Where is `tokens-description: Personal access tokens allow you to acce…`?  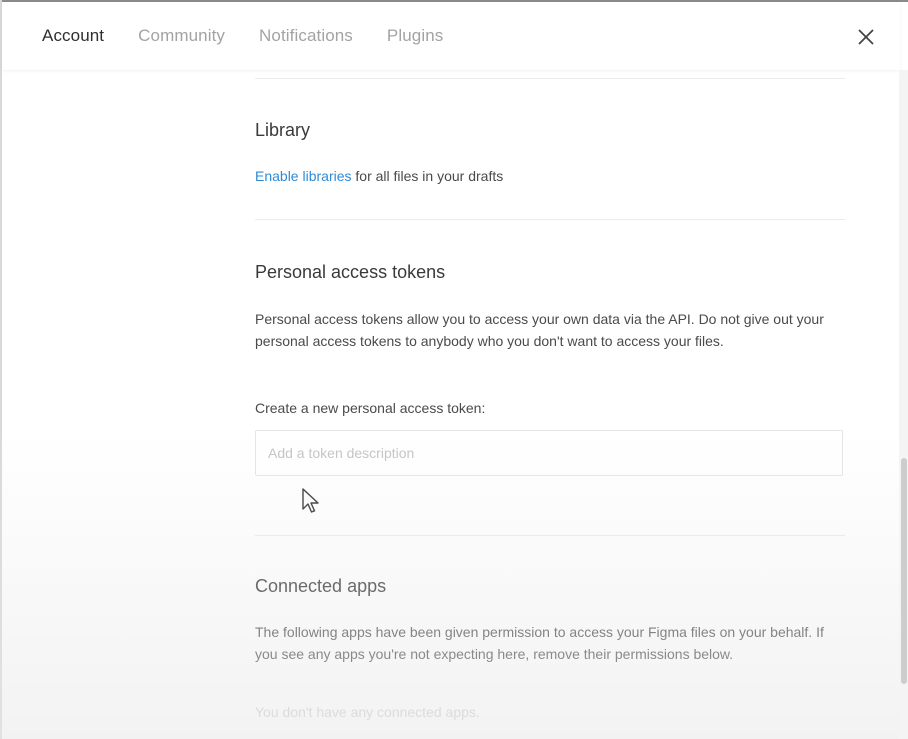
tokens-description: Personal access tokens allow you to acce… is located at coordinates (539, 330).